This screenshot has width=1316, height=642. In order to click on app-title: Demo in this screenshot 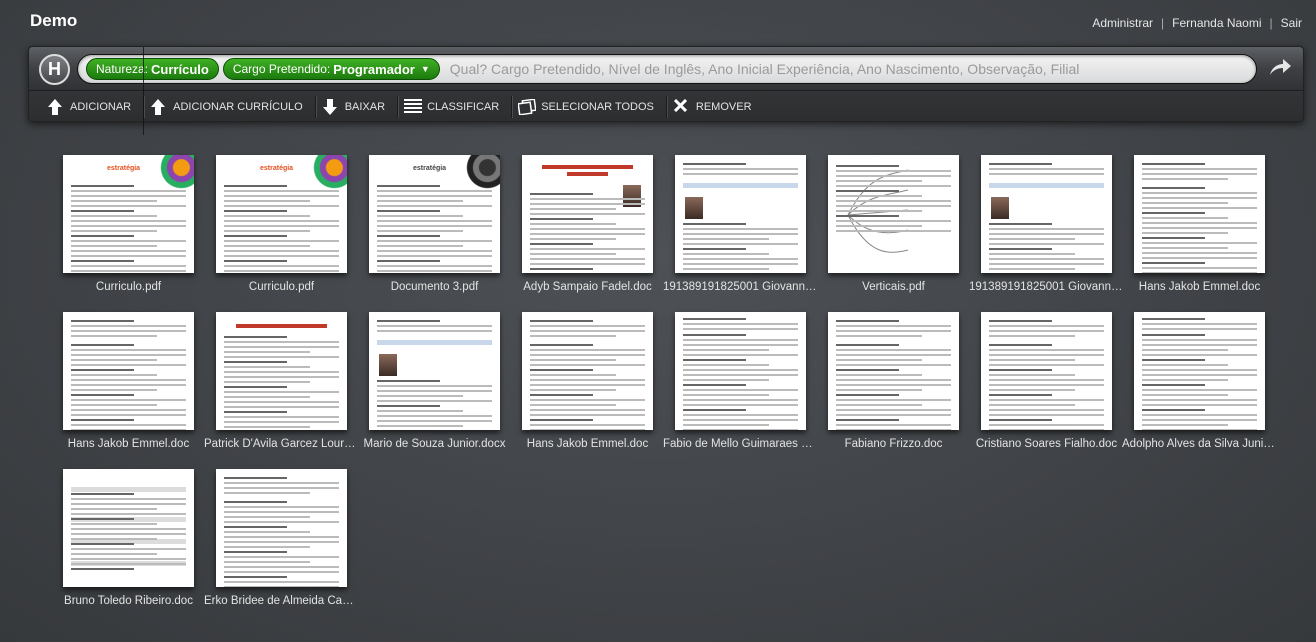, I will do `click(54, 20)`.